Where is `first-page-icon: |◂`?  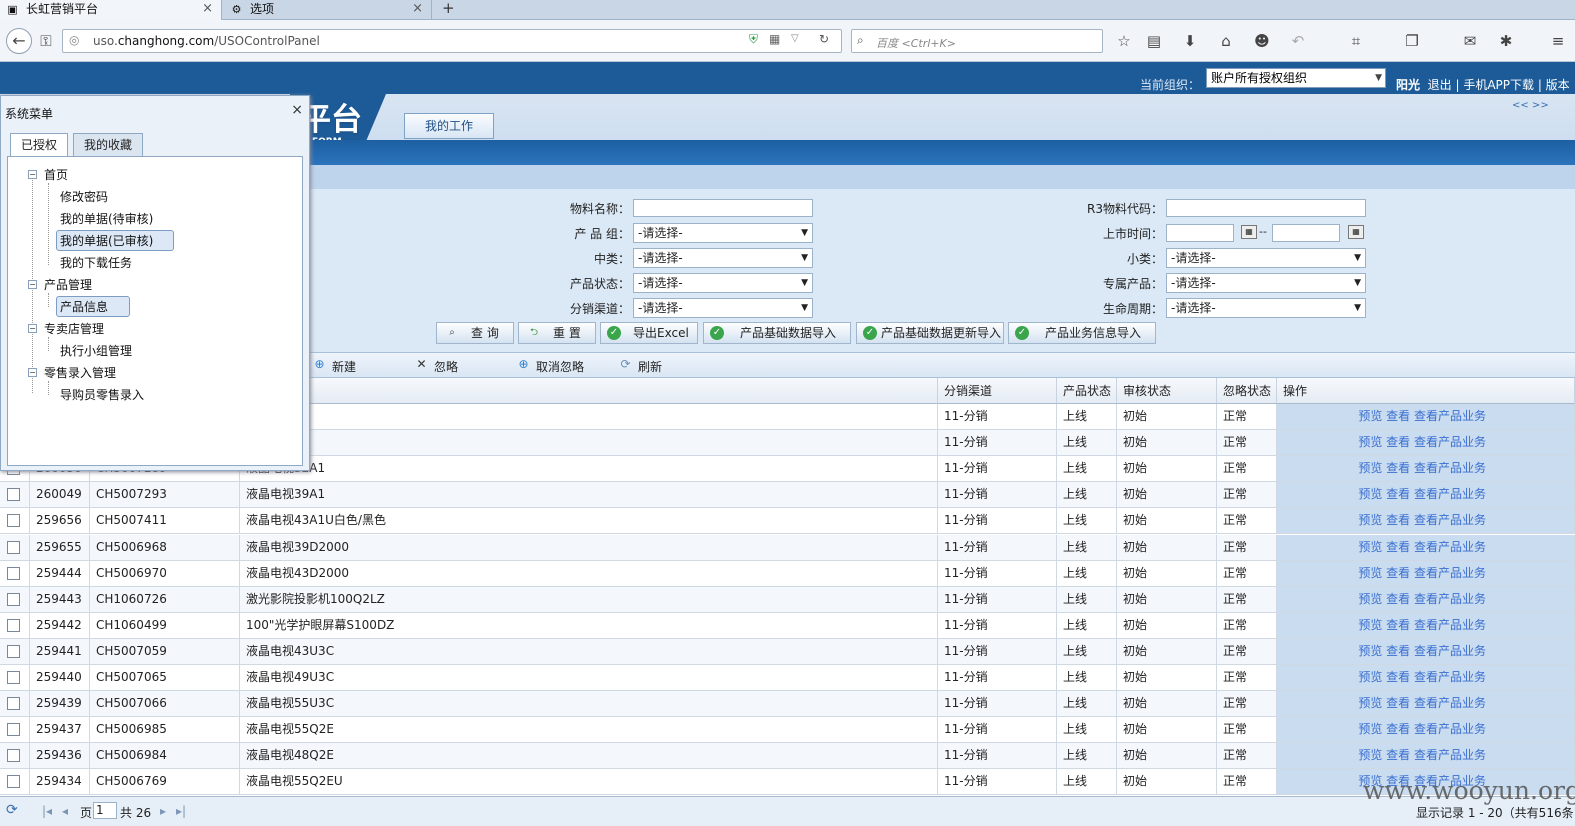
first-page-icon: |◂ is located at coordinates (47, 811).